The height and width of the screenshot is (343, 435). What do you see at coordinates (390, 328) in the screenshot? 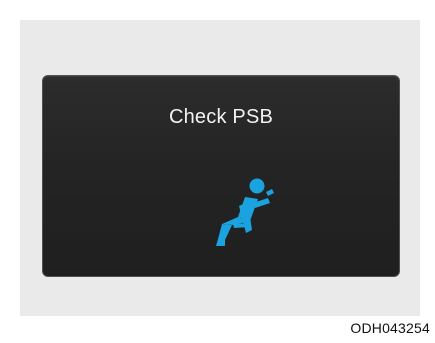
I see `figure-code: ODH043254` at bounding box center [390, 328].